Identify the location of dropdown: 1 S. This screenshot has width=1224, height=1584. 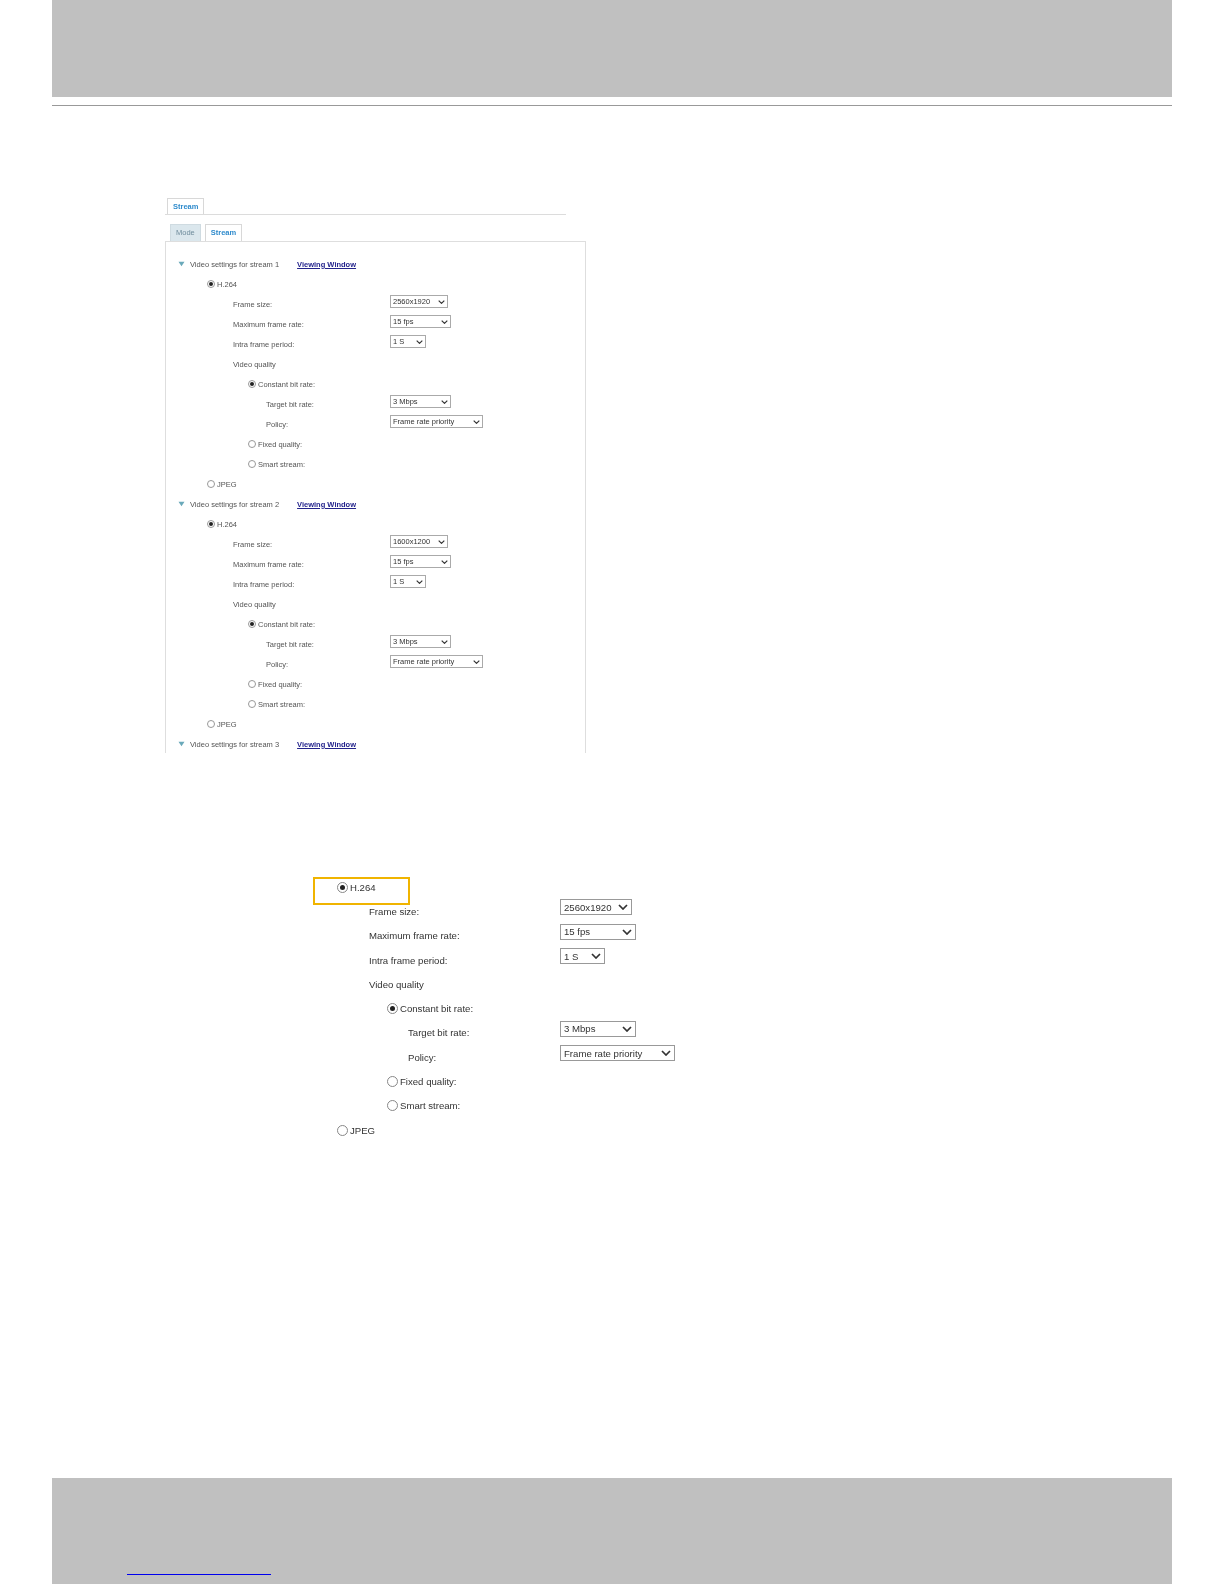
(582, 956).